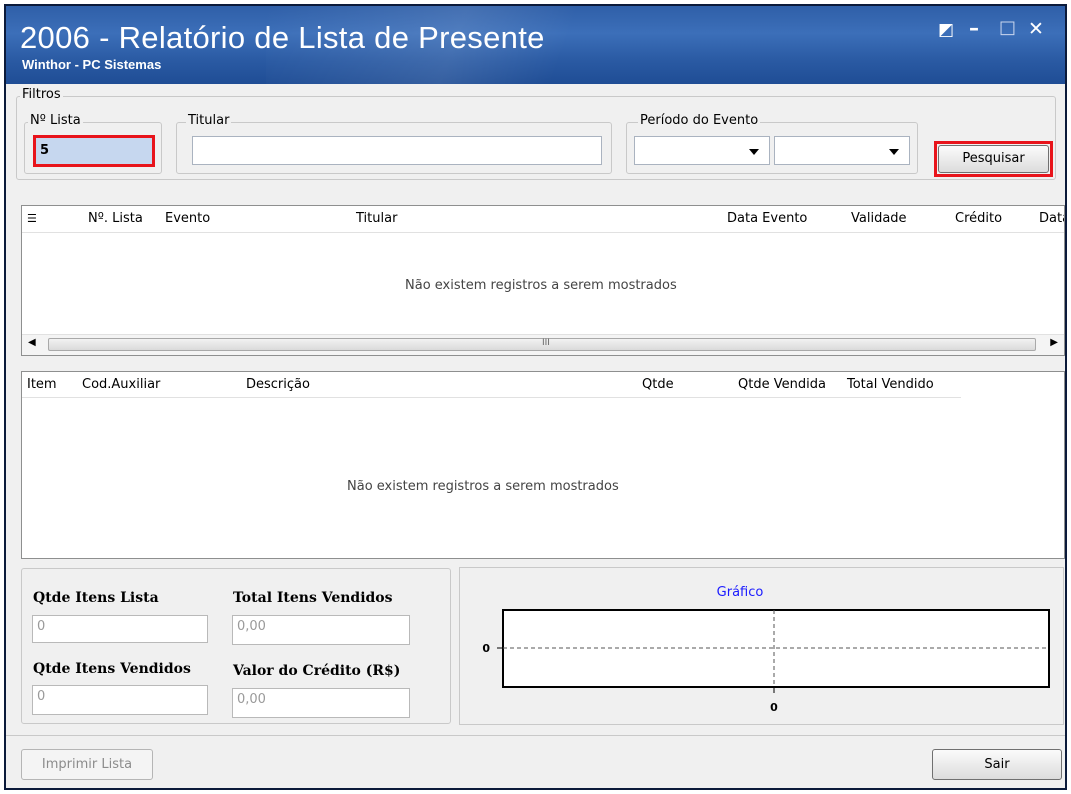  Describe the element at coordinates (321, 630) in the screenshot. I see `total-itens-vendidos-field: 0,00` at that location.